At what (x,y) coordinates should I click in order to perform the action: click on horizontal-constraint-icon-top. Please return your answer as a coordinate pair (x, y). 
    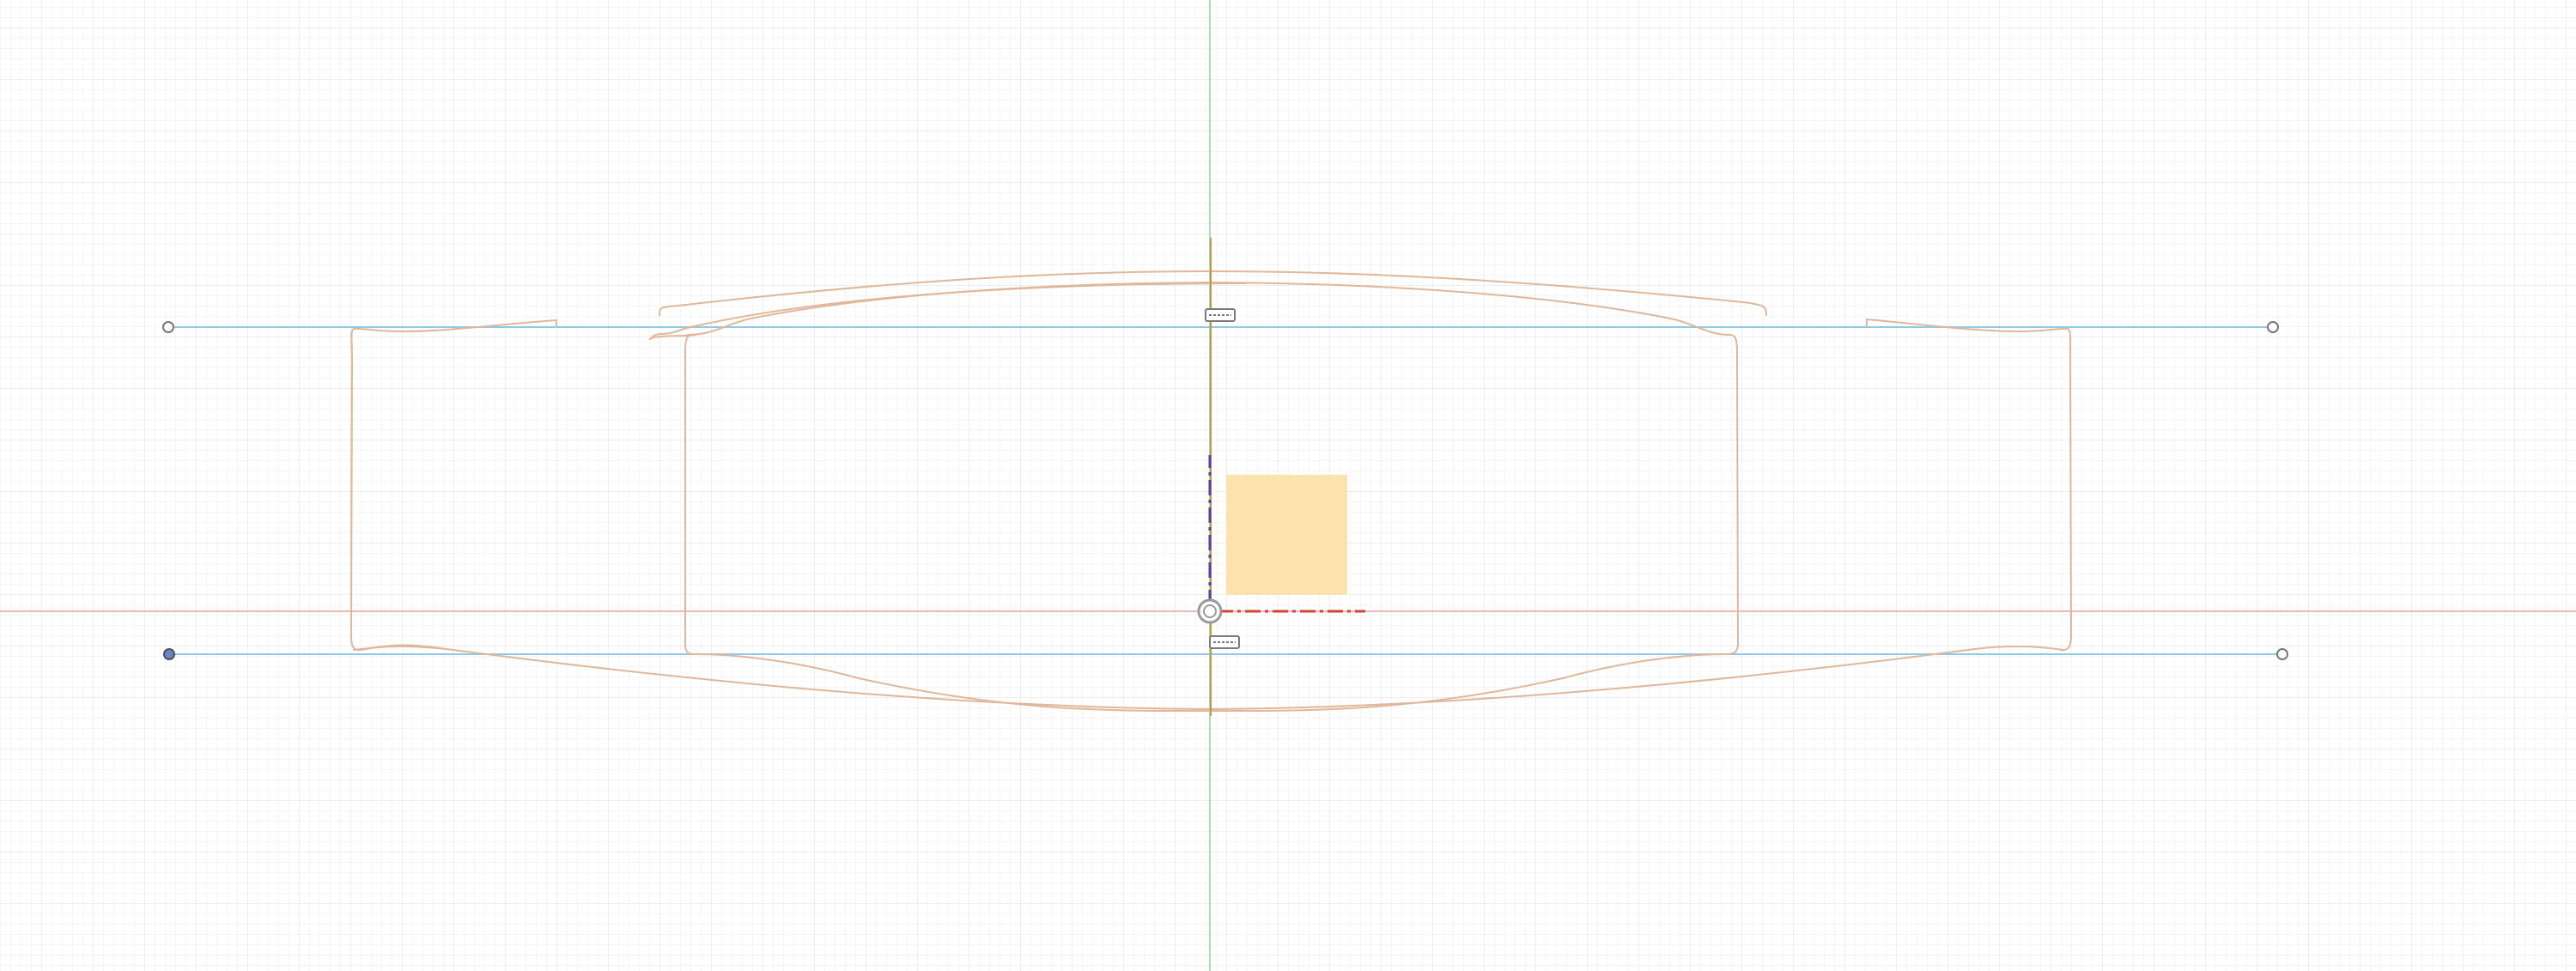
    Looking at the image, I should click on (1221, 315).